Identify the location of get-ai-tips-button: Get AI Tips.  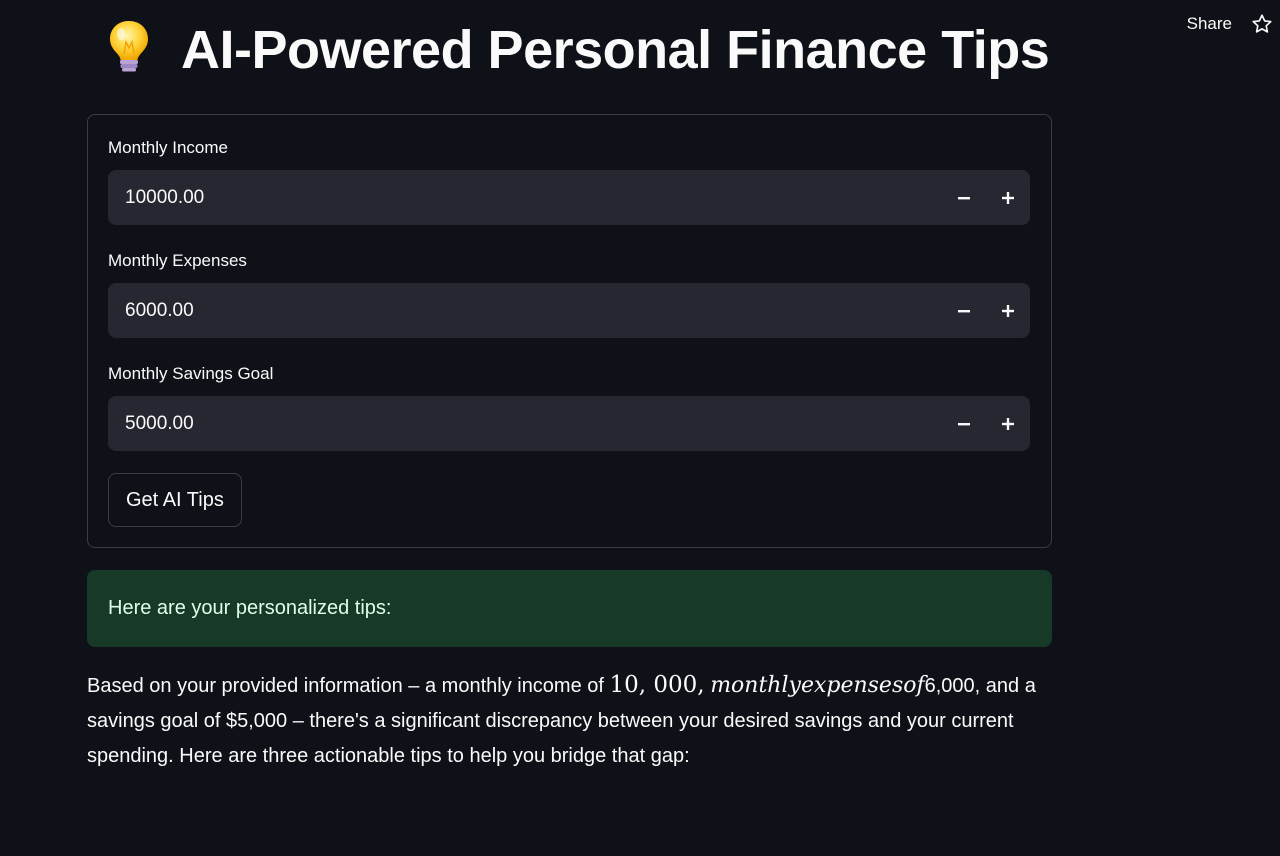
(175, 500).